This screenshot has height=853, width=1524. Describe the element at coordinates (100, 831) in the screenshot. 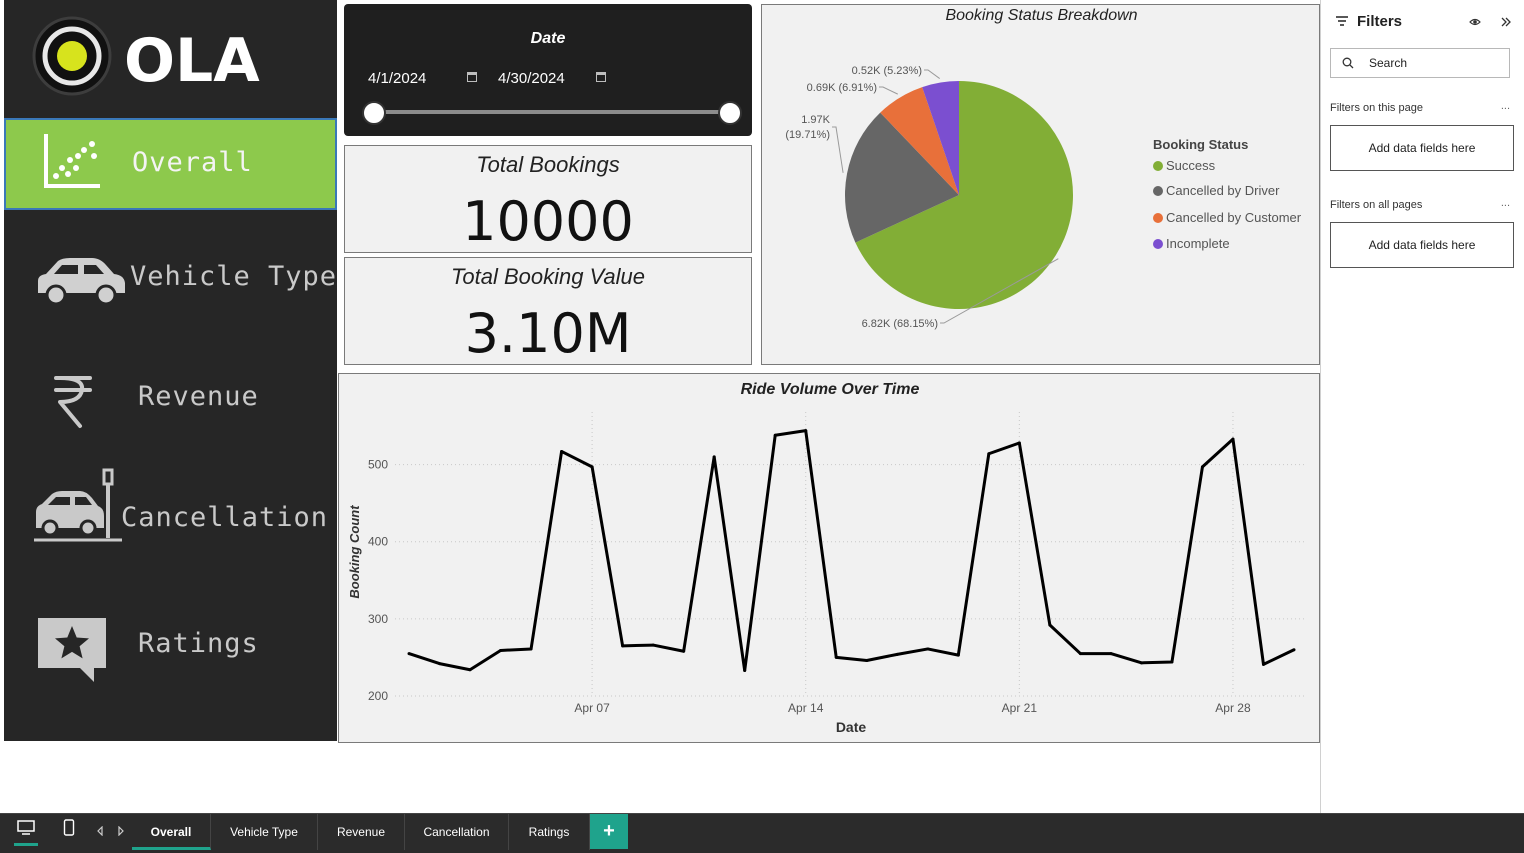

I see `prev-page-icon` at that location.